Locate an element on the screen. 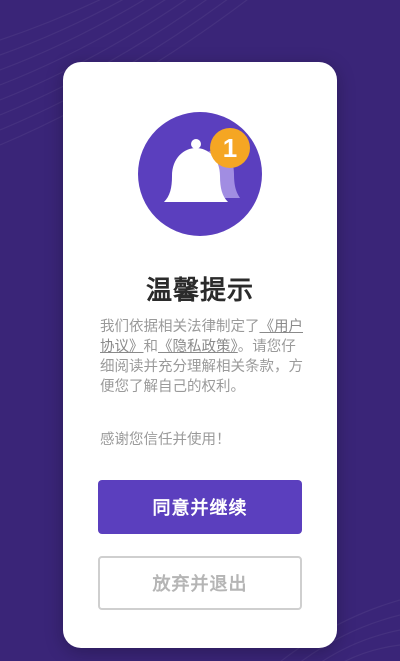  notification-bell-icon: 1 is located at coordinates (200, 174).